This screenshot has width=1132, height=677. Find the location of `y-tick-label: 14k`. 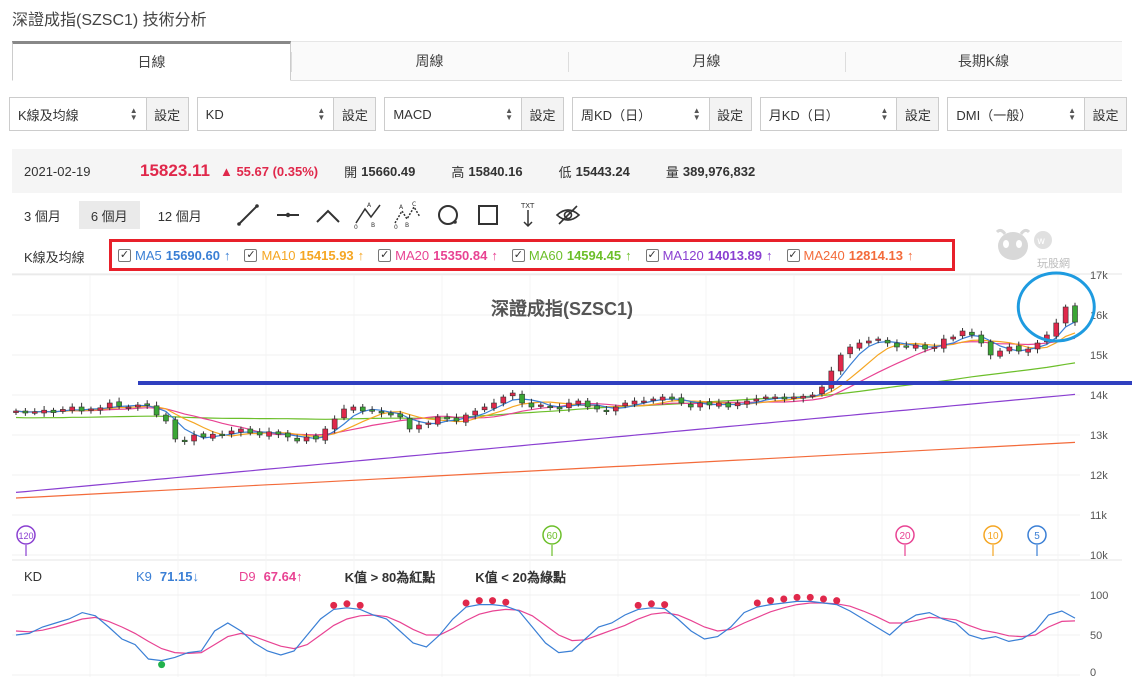

y-tick-label: 14k is located at coordinates (1099, 396).